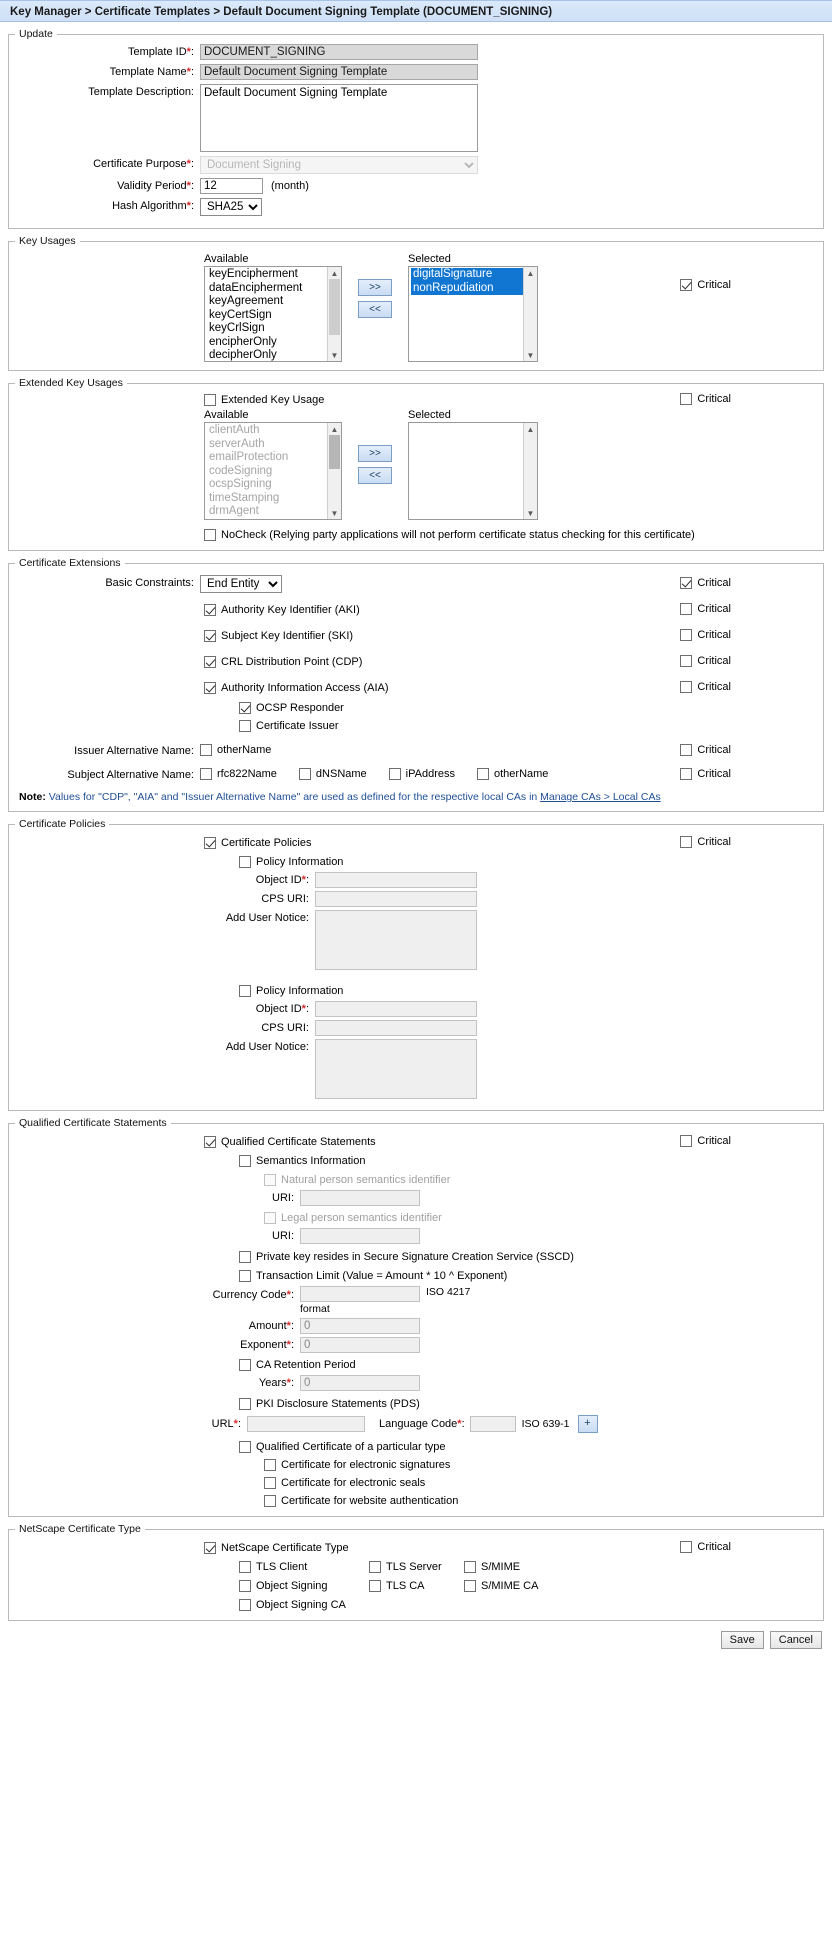  I want to click on netscape-critical: Critical, so click(705, 1547).